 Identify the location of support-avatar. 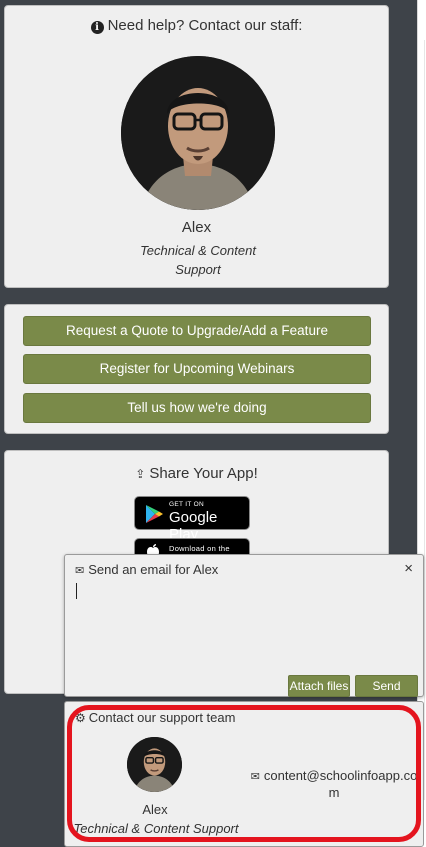
(154, 764).